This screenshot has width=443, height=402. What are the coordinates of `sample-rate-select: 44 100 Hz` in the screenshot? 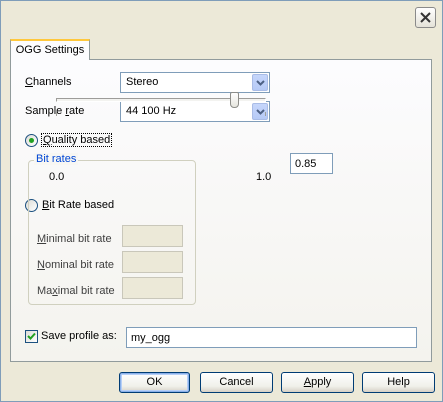 It's located at (195, 111).